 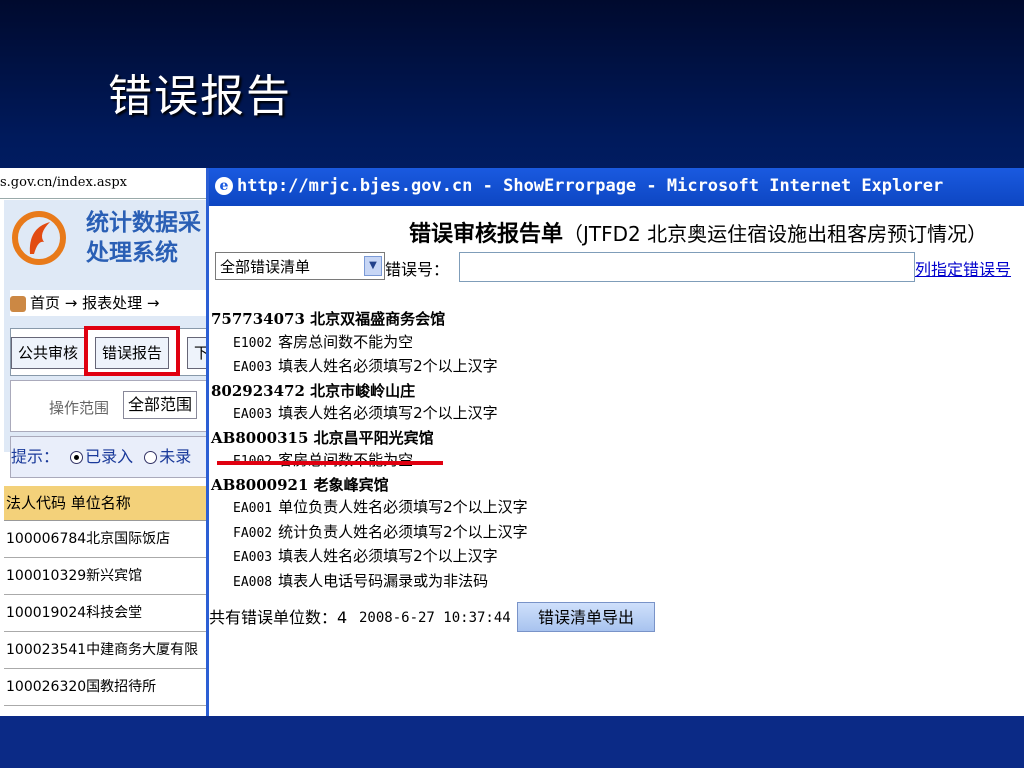 What do you see at coordinates (46, 539) in the screenshot?
I see `row-code: 100006784` at bounding box center [46, 539].